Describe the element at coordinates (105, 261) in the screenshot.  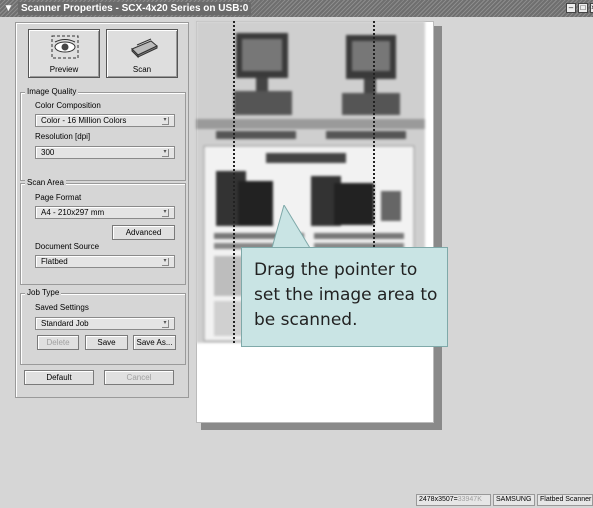
I see `document-source-select: Flatbed ▾` at that location.